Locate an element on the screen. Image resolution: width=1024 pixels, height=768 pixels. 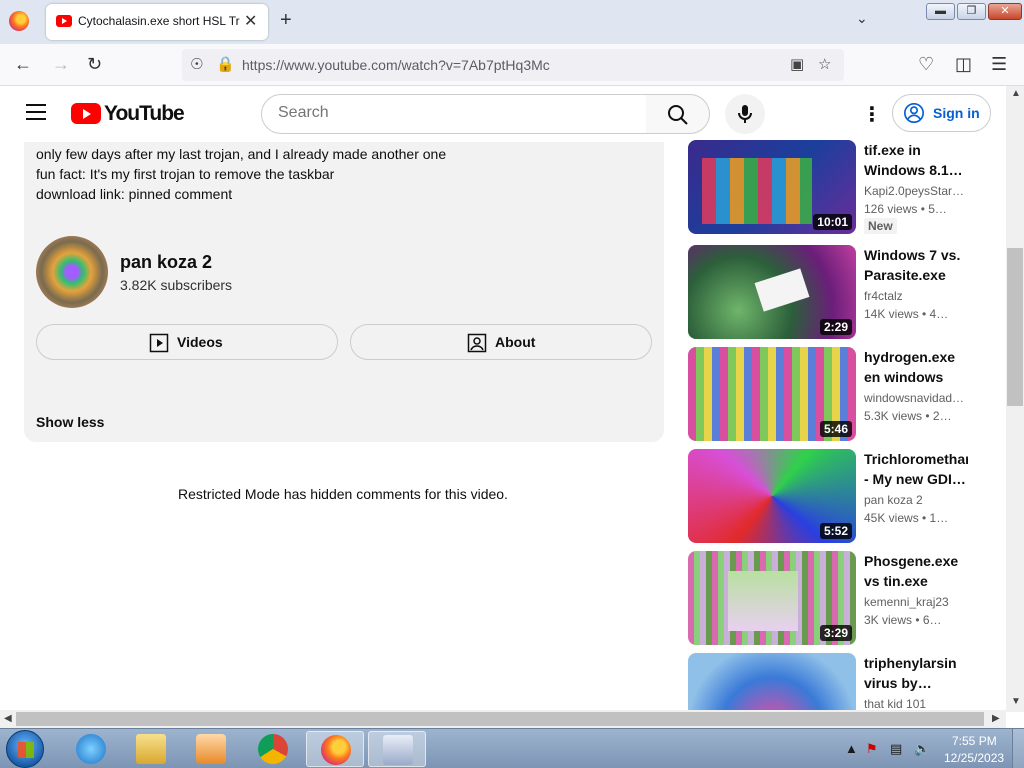
video-thumbnail: 2:29 is located at coordinates (772, 292).